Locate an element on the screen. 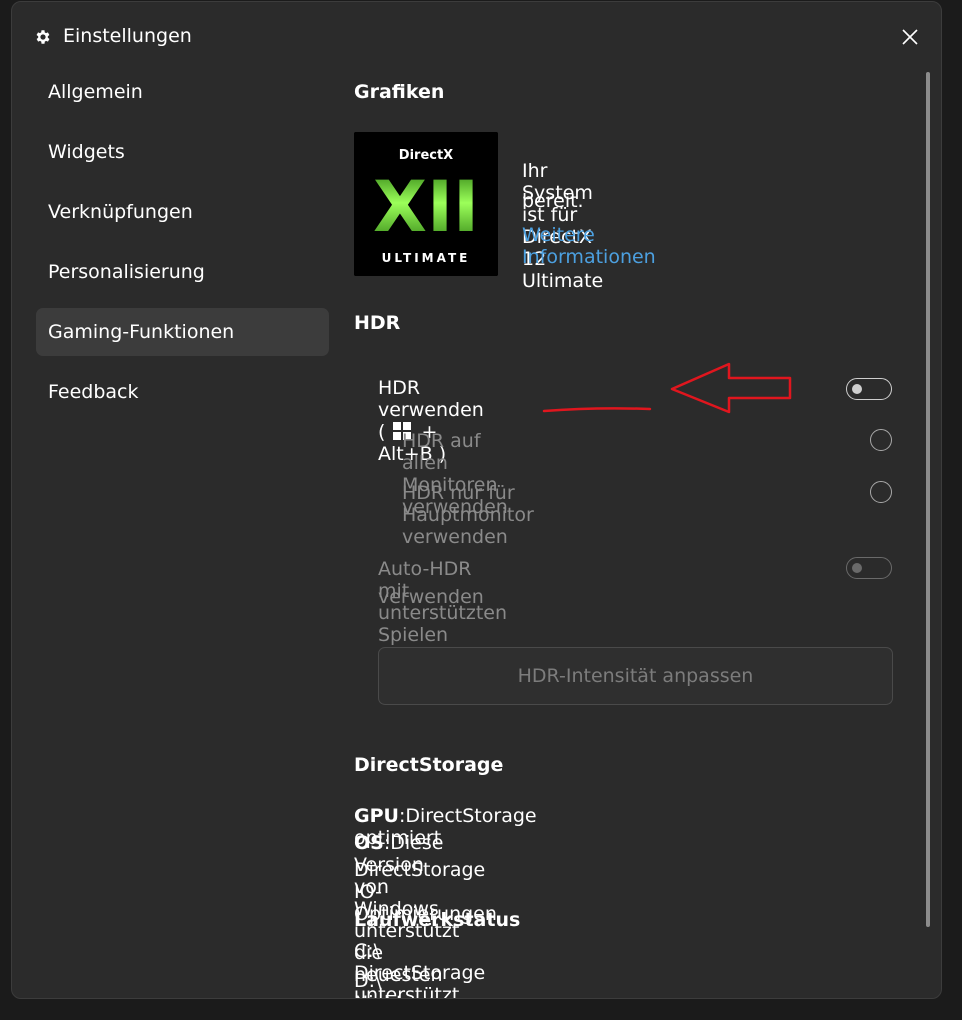 This screenshot has width=962, height=1020. hdr-heading: HDR is located at coordinates (377, 323).